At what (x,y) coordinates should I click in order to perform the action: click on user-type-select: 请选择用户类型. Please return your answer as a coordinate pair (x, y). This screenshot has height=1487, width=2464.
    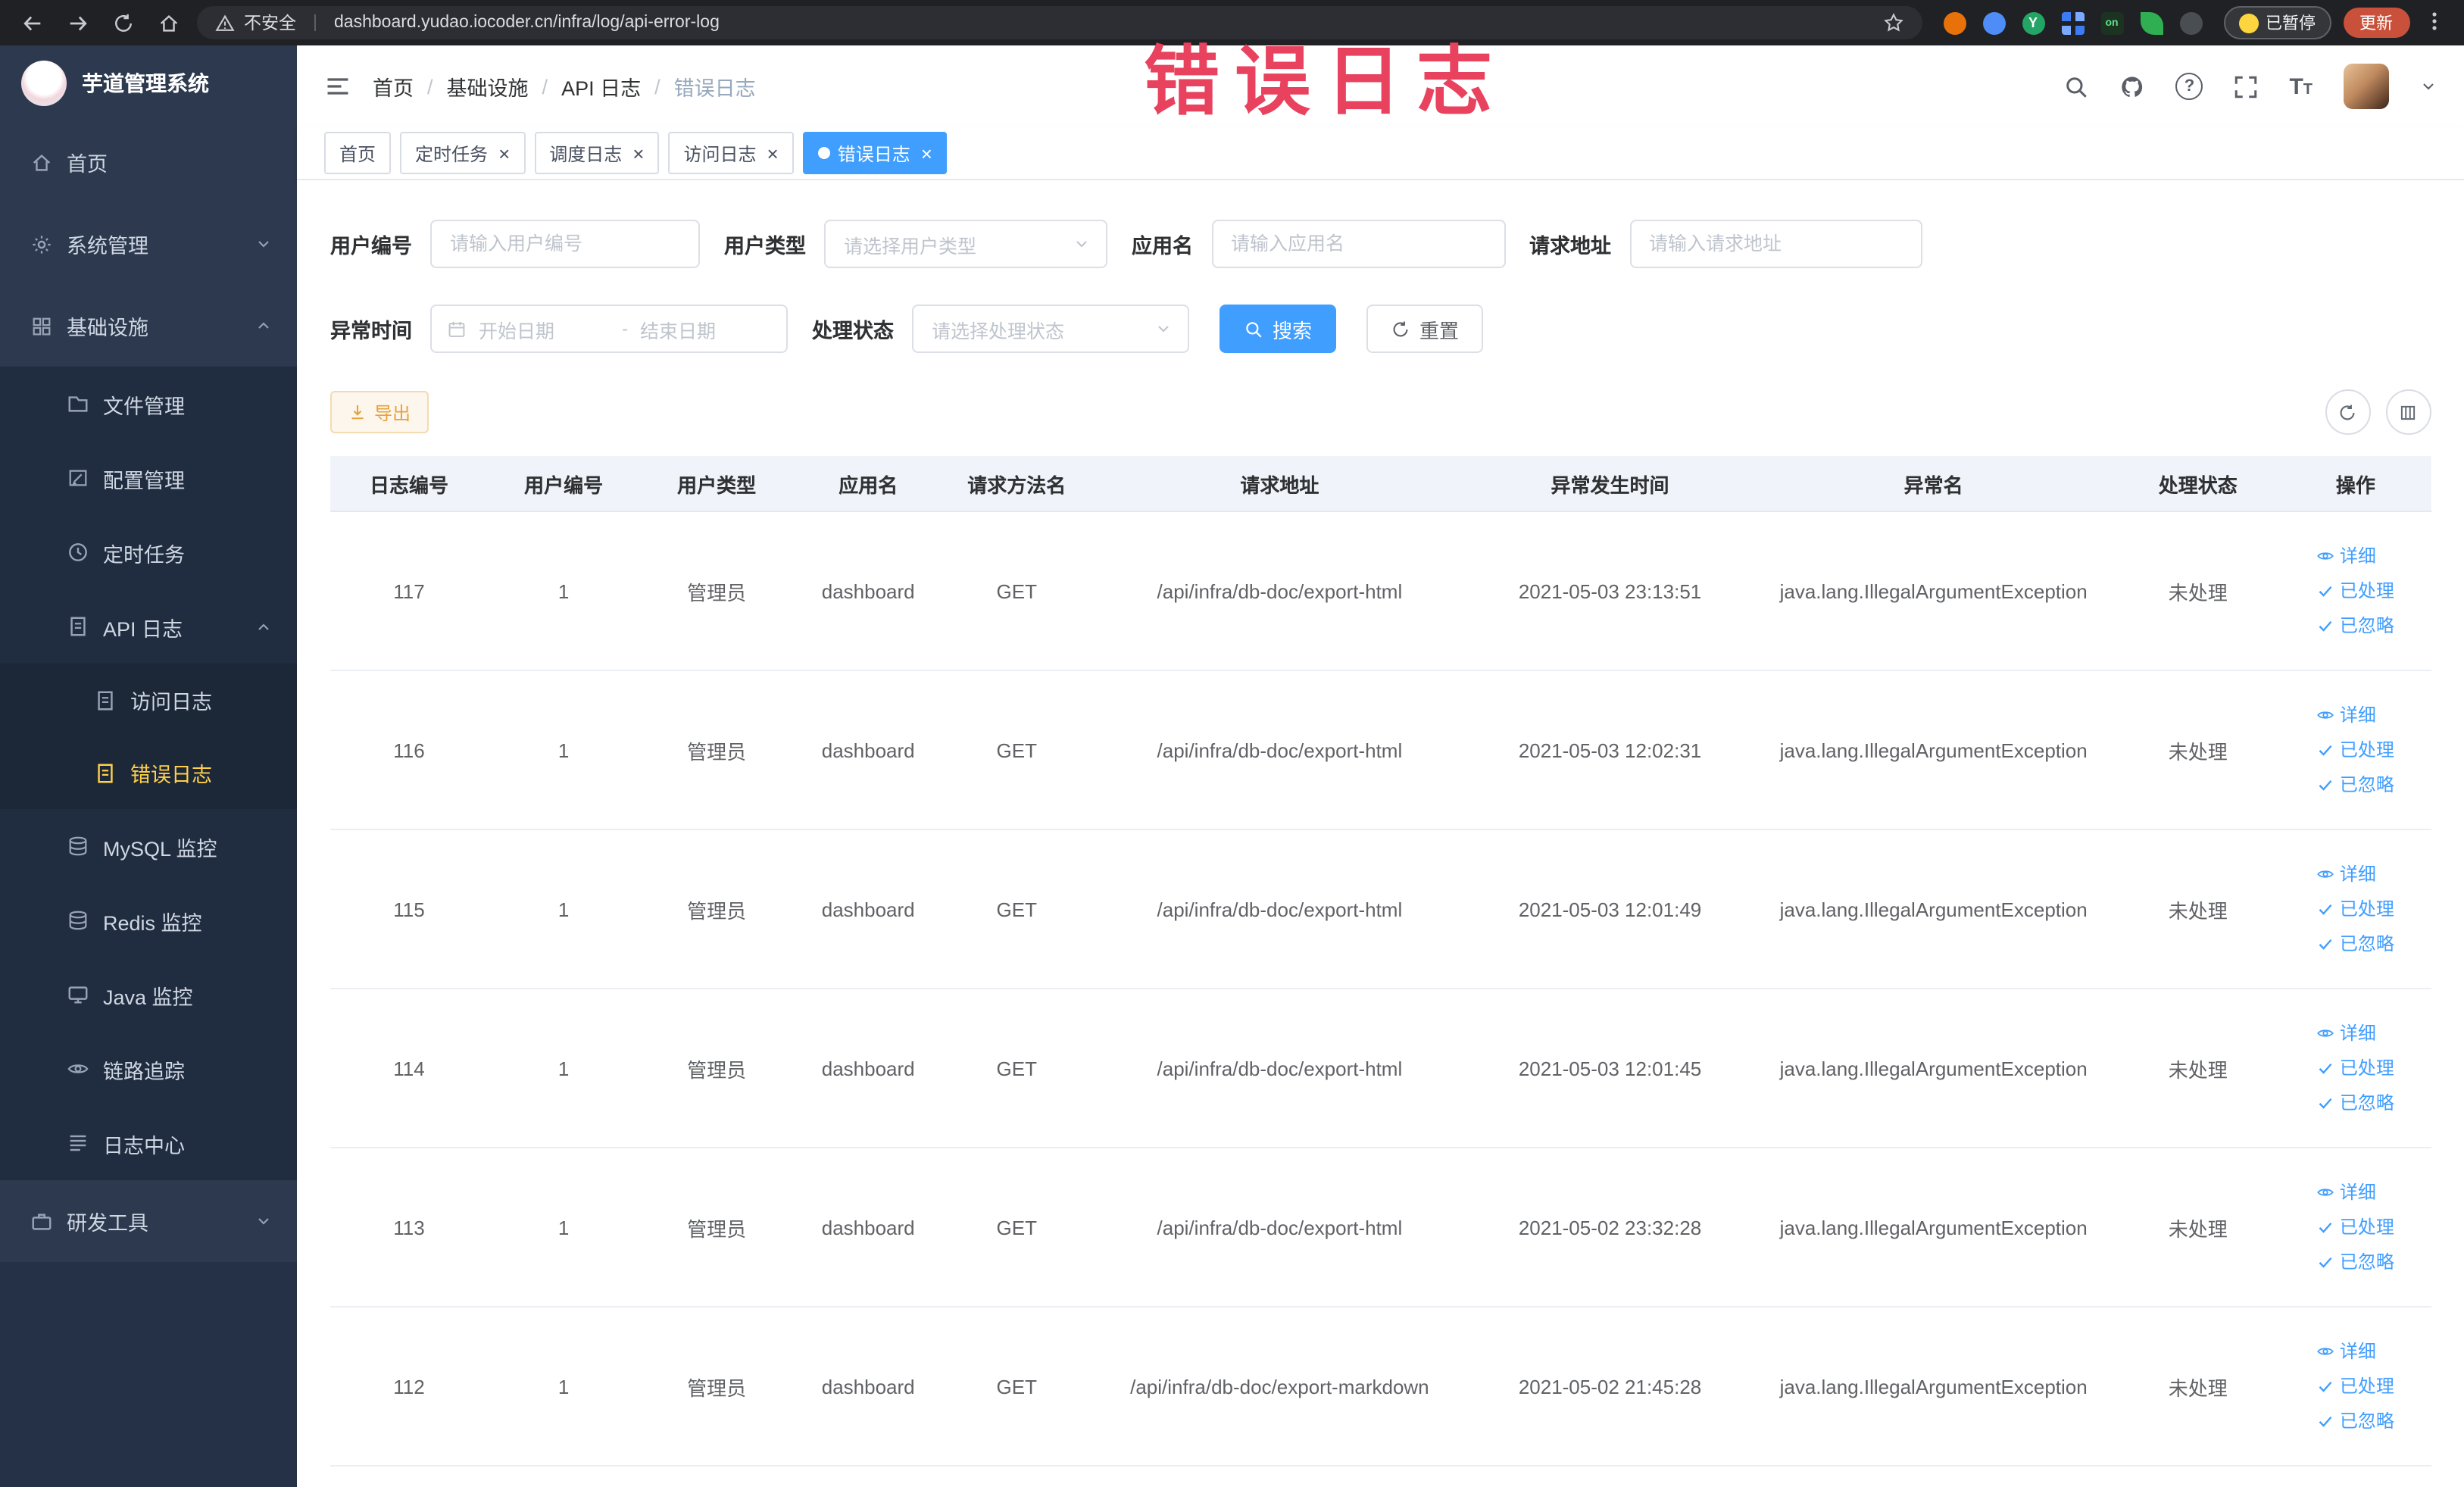
    Looking at the image, I should click on (965, 244).